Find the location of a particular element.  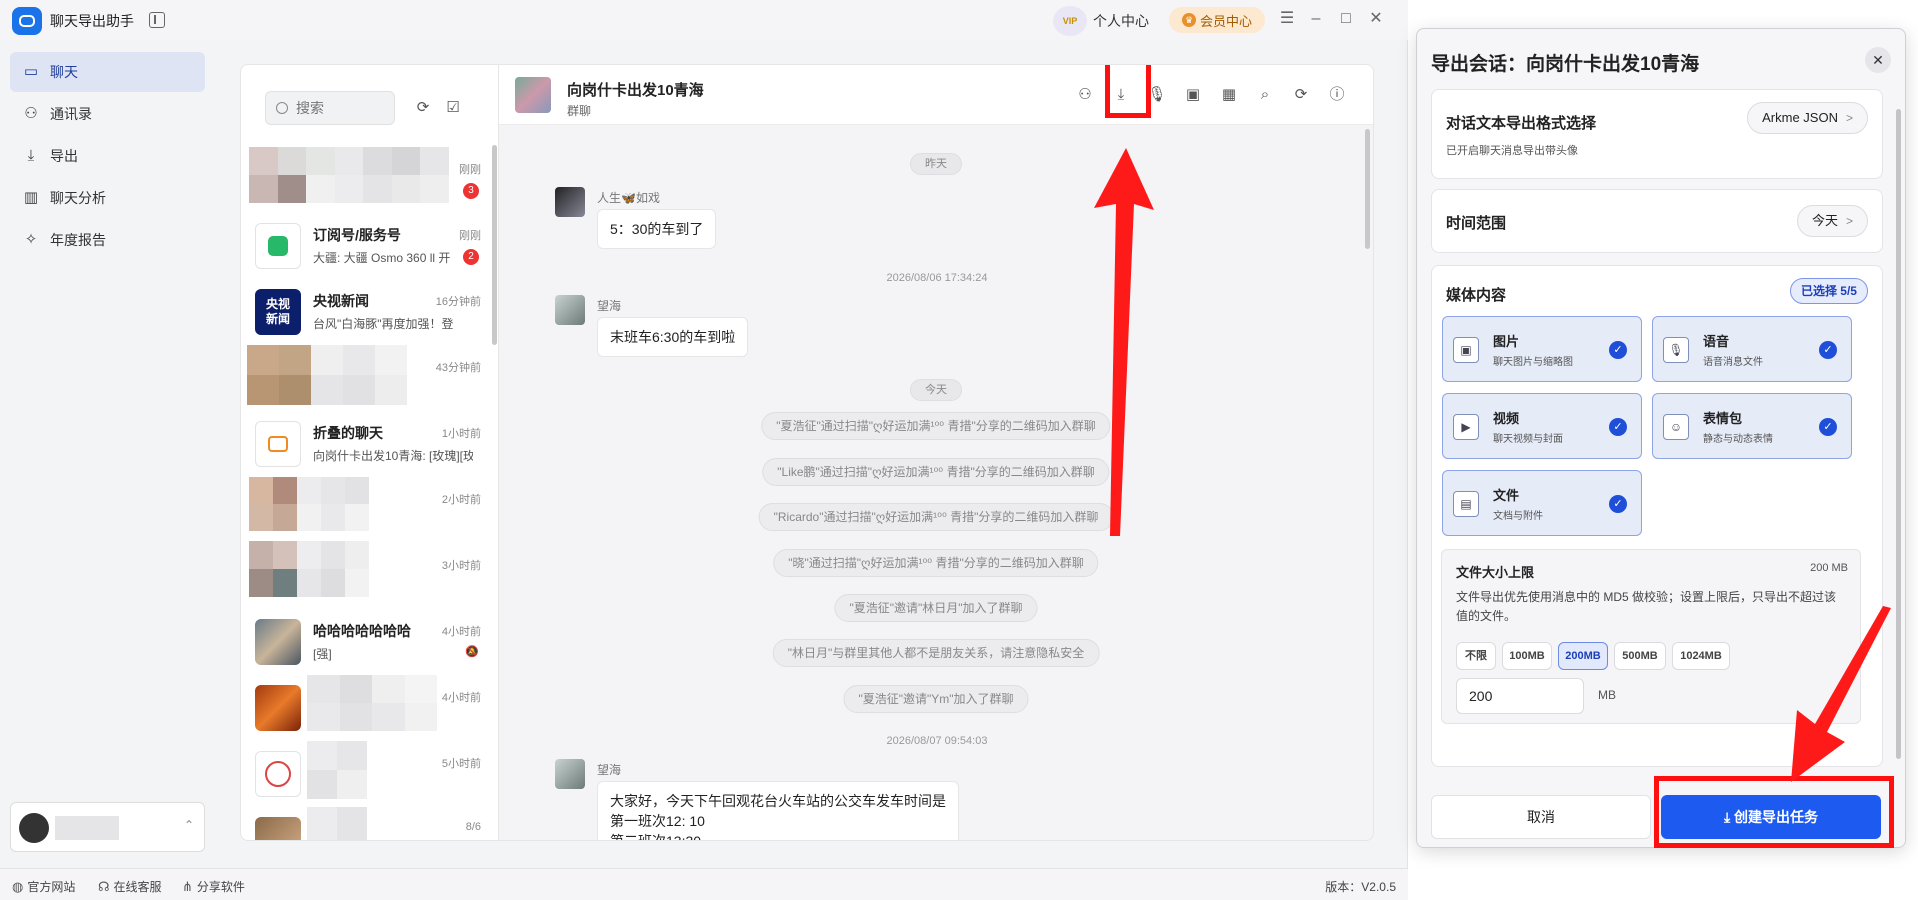

size-option-selected: 200MB is located at coordinates (1583, 656).